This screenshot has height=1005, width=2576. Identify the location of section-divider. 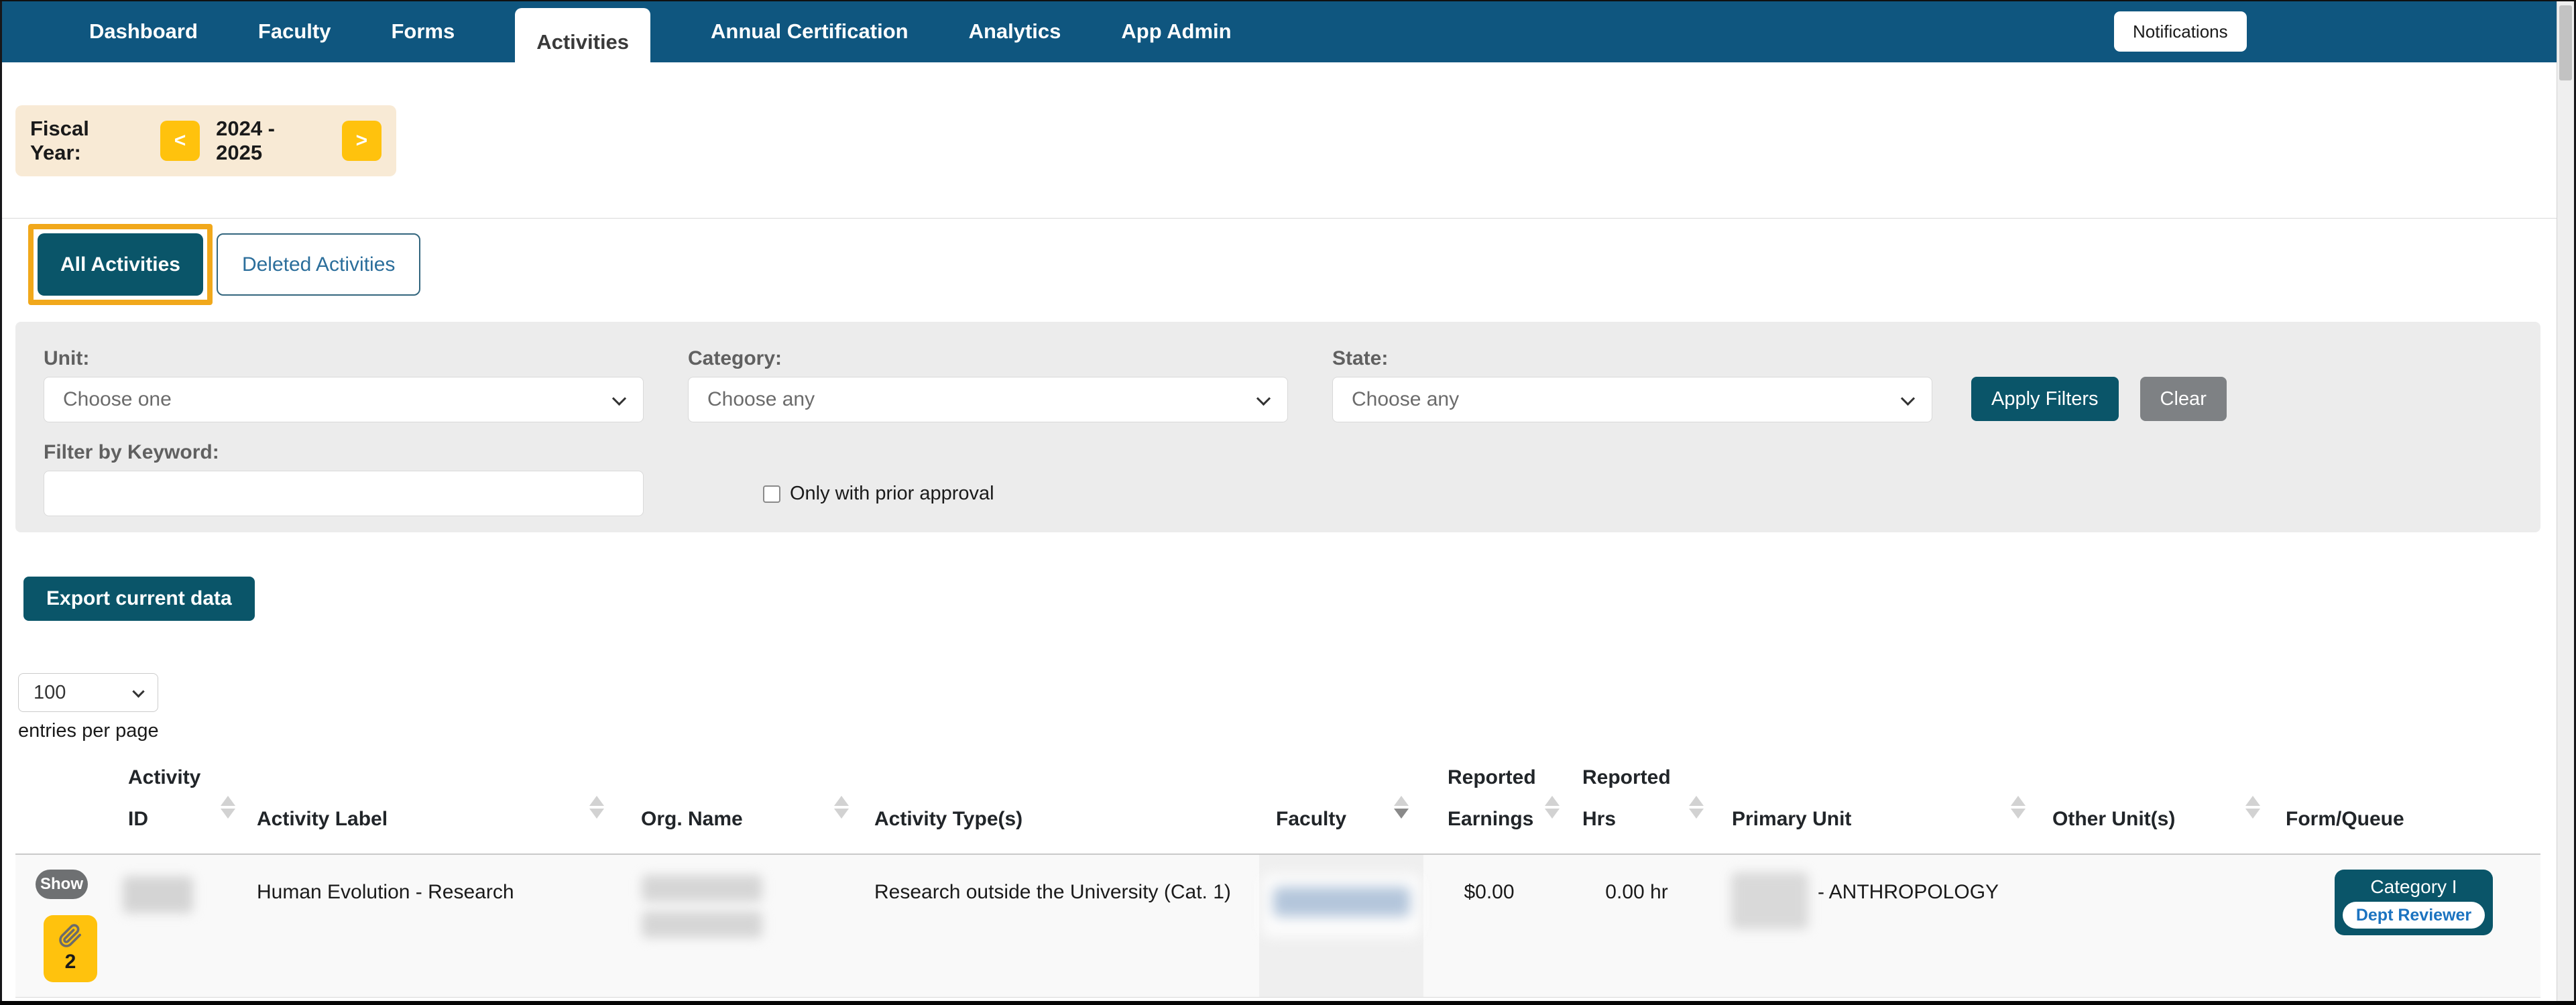
(1279, 218).